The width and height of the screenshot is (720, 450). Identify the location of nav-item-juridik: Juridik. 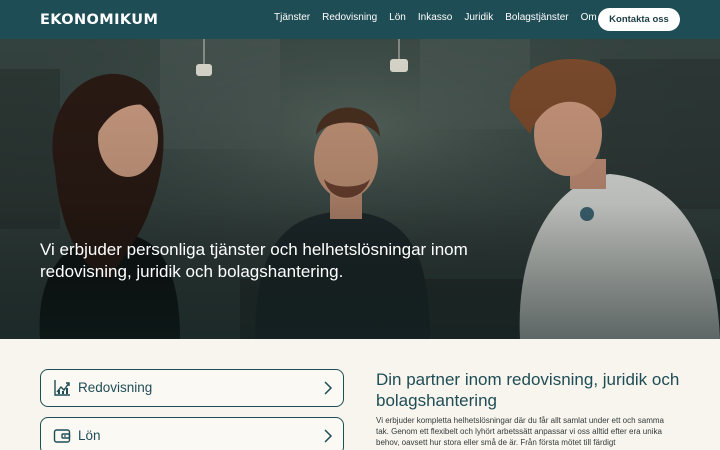
(478, 17).